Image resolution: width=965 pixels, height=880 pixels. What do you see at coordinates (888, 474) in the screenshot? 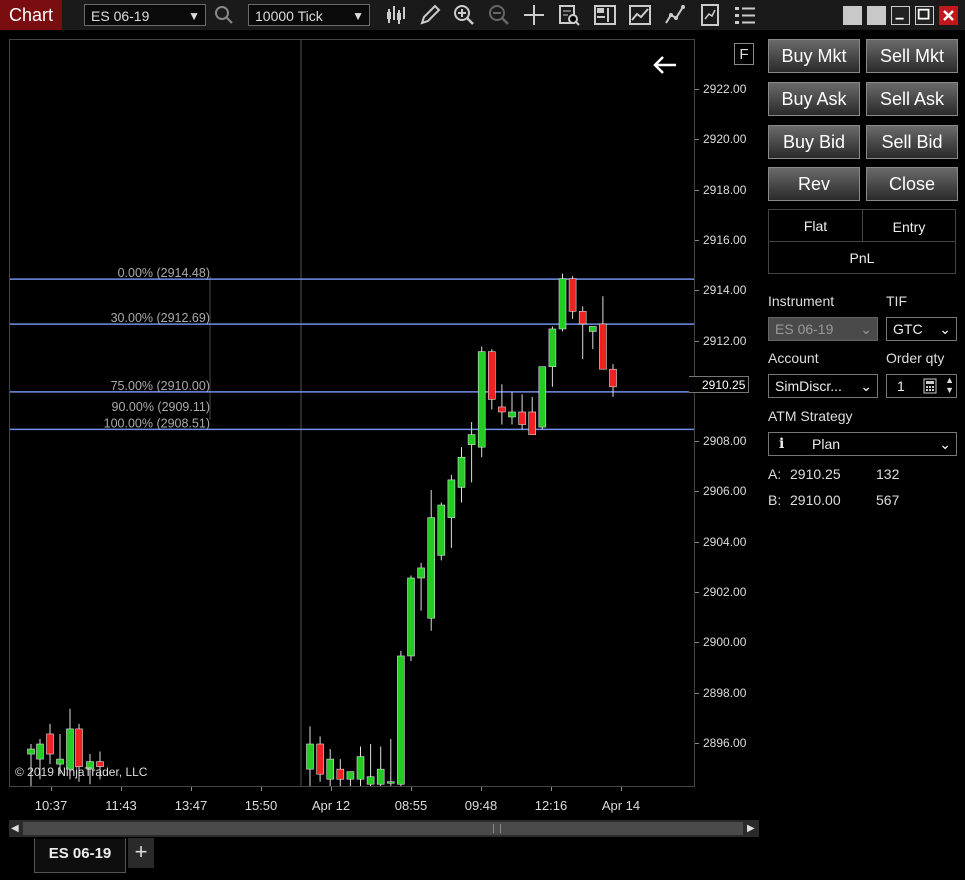
I see `ask-size: 132` at bounding box center [888, 474].